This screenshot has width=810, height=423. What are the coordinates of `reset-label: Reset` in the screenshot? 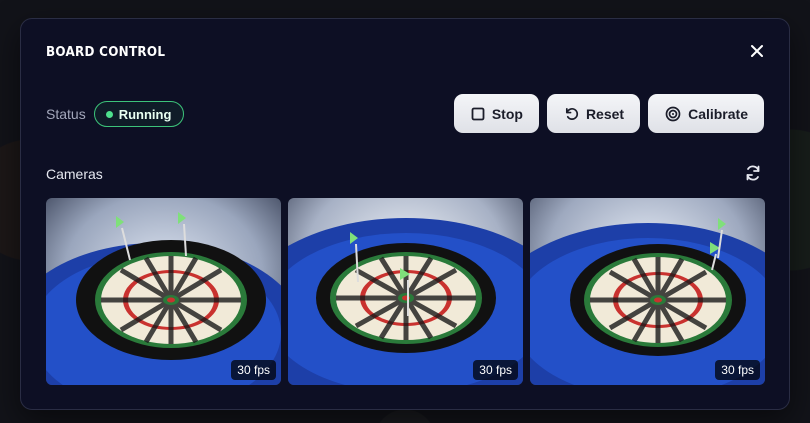 It's located at (605, 113).